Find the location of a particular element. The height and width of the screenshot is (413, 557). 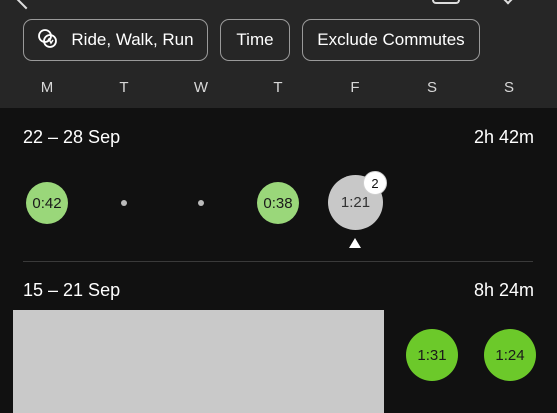

weekday-wednesday: W is located at coordinates (201, 87).